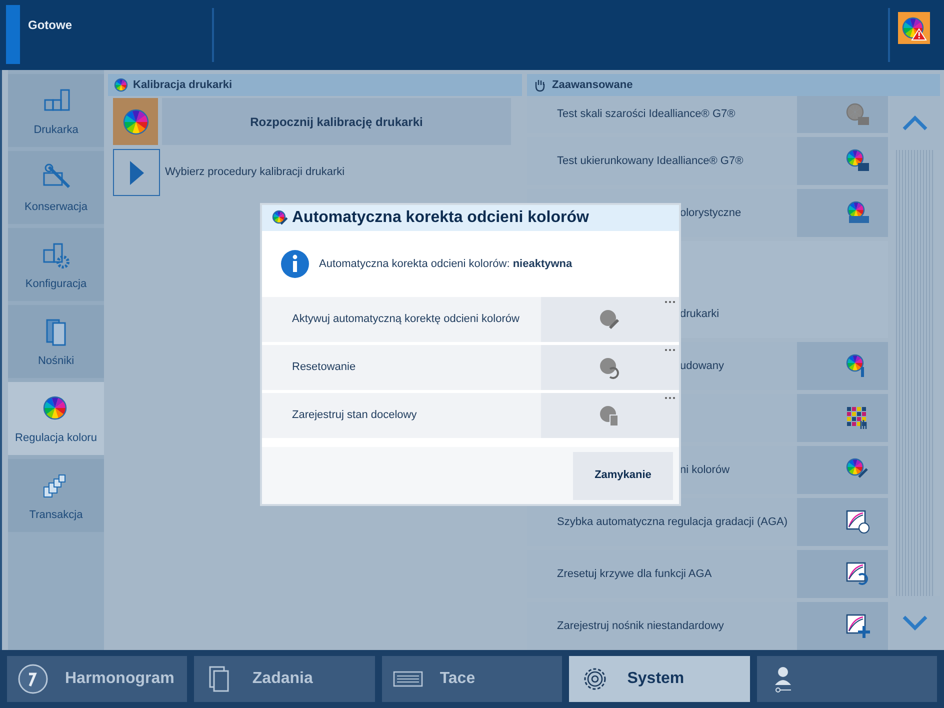  I want to click on nav-tab, so click(847, 679).